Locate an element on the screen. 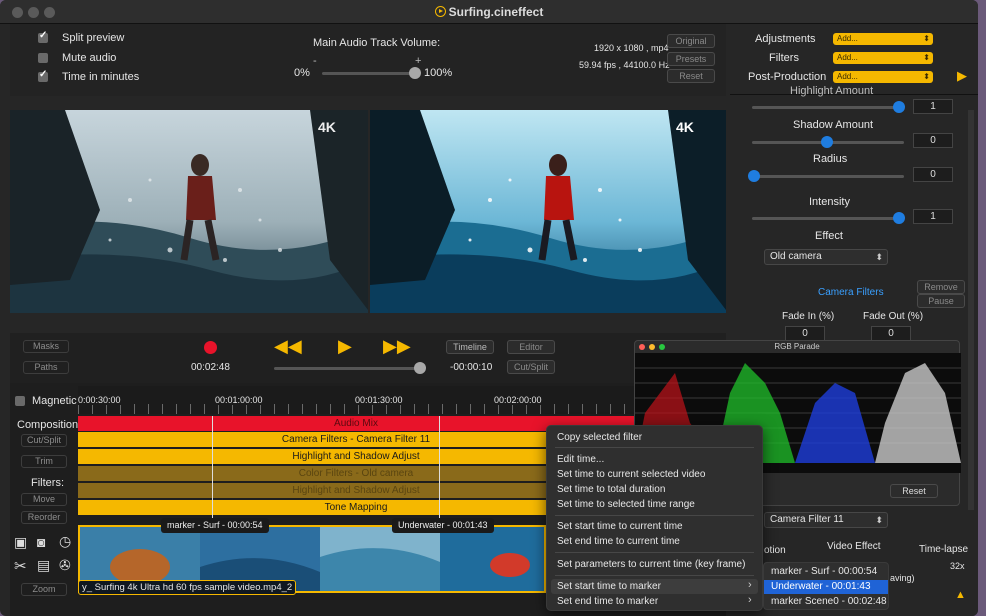 The width and height of the screenshot is (986, 616). cut-split-top-button: Cut/Split is located at coordinates (531, 367).